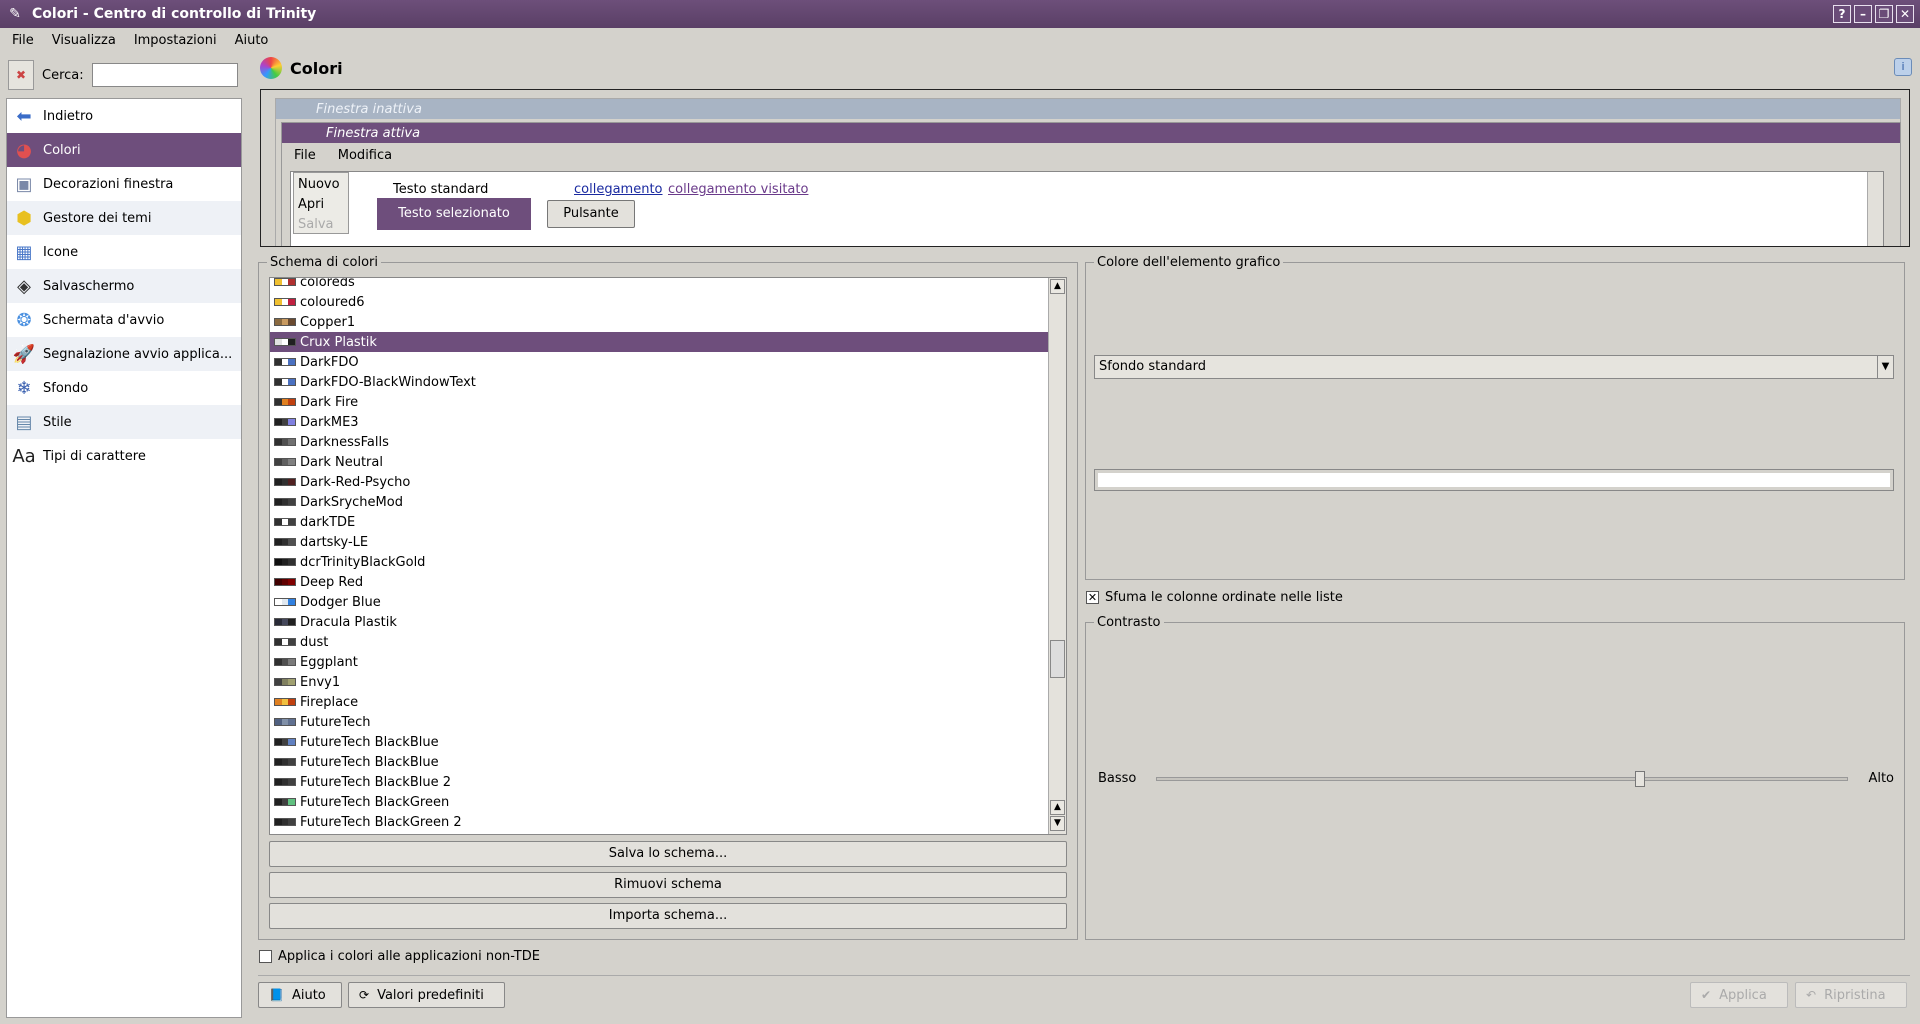  I want to click on apply-nontde-checkbox, so click(265, 956).